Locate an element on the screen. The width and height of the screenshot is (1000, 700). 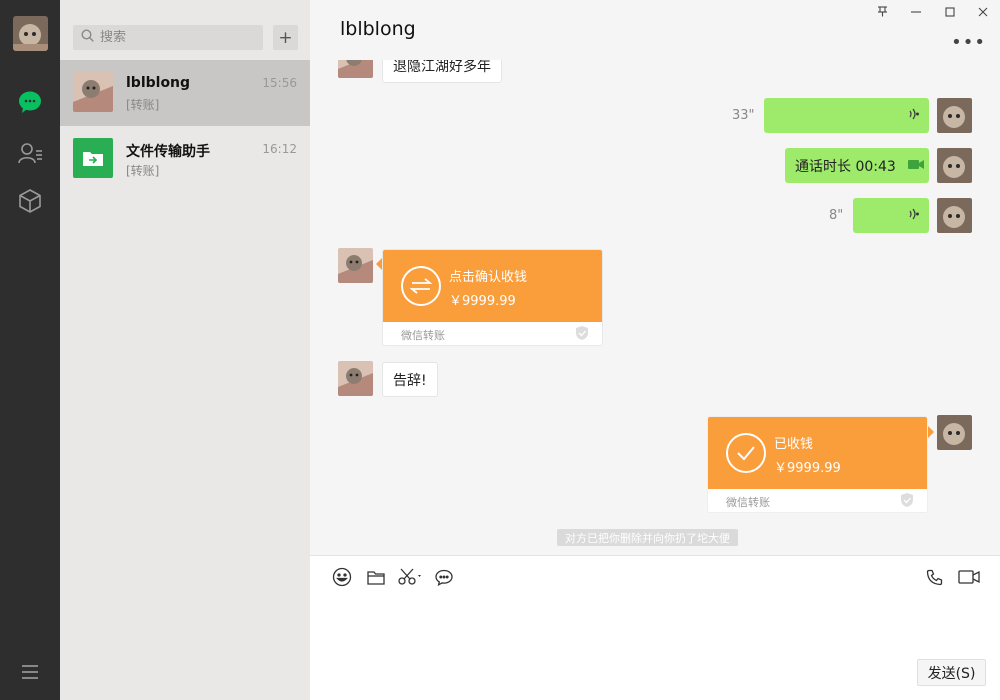
file-button is located at coordinates (376, 579).